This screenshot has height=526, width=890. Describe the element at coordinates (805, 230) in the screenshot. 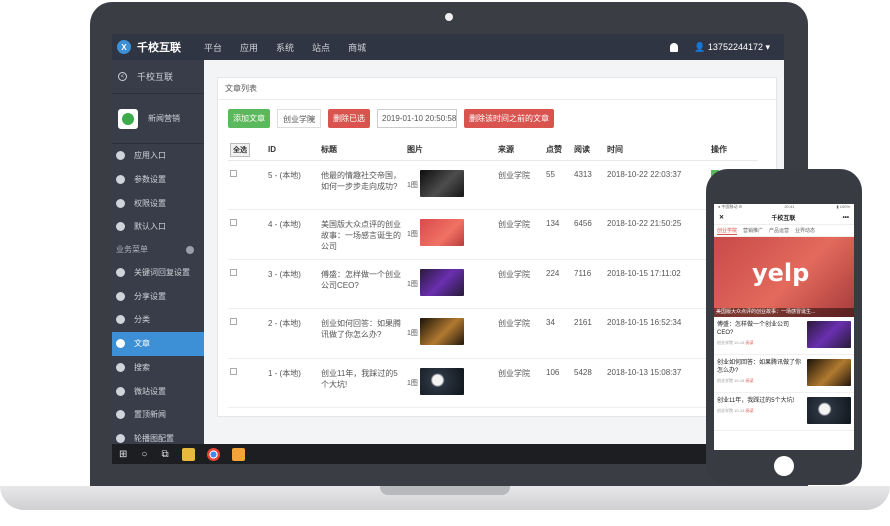

I see `tab-industry-news: 业界动态` at that location.